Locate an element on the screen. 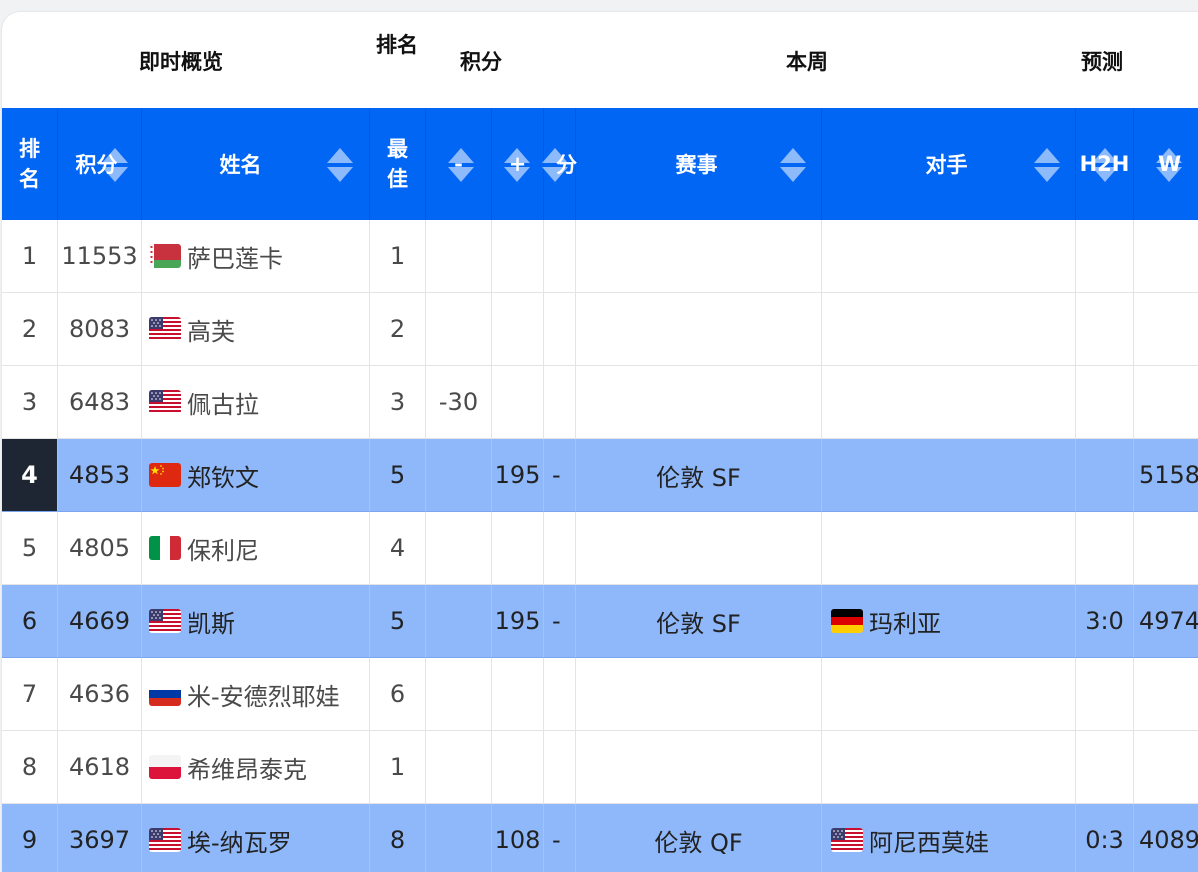  table-row: 8 4618 希维昂泰克 1 is located at coordinates (600, 767).